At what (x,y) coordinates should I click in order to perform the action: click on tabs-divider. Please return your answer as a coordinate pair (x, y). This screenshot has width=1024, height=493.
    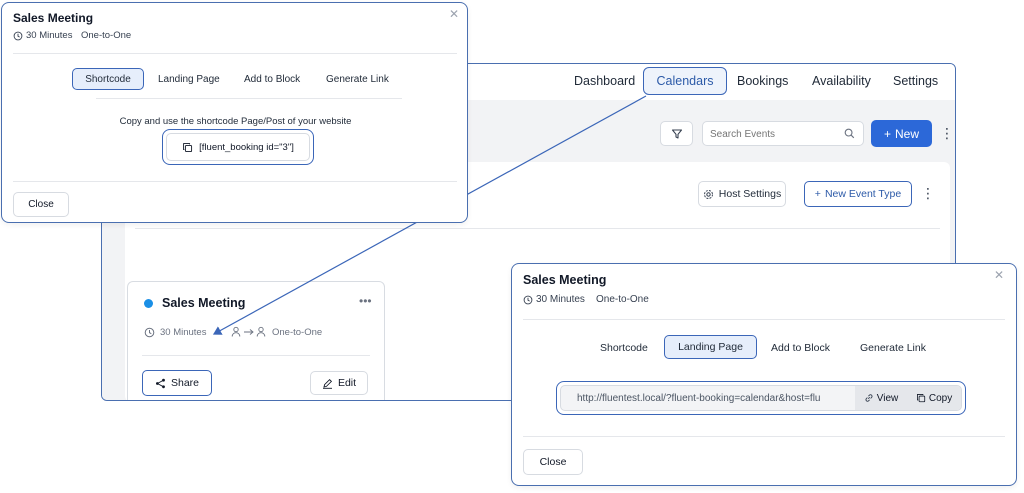
    Looking at the image, I should click on (249, 98).